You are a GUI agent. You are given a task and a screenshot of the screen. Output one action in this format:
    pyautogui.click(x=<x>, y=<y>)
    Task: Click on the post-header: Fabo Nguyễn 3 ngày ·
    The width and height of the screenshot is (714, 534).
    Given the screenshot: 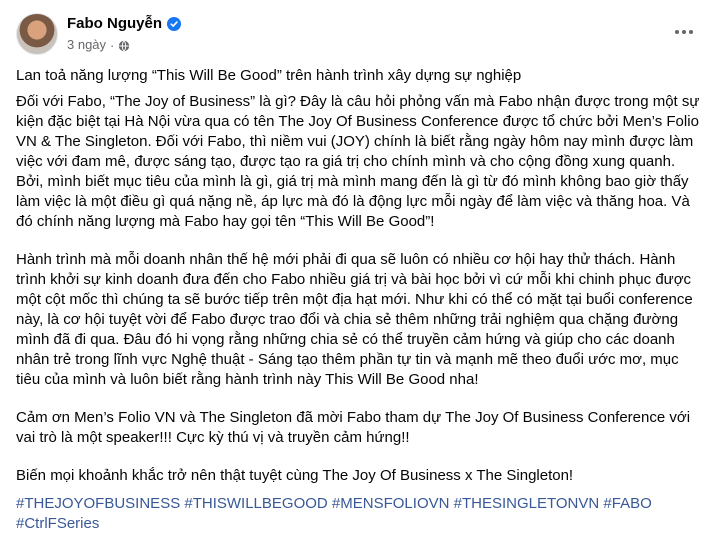 What is the action you would take?
    pyautogui.click(x=99, y=34)
    